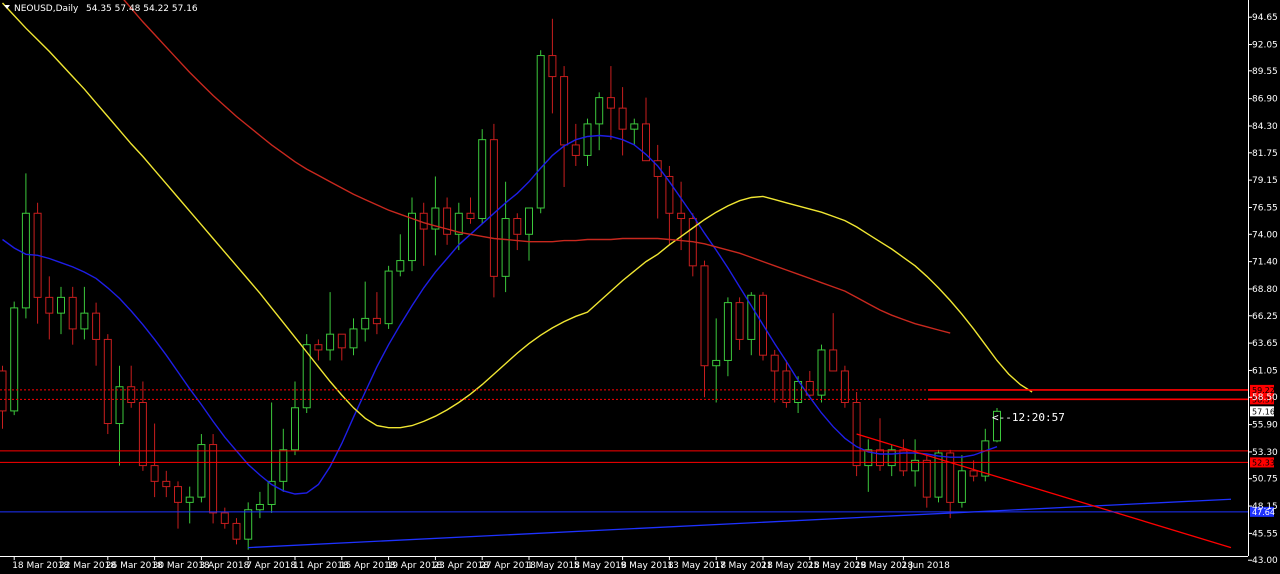 This screenshot has height=574, width=1280. What do you see at coordinates (46, 9) in the screenshot?
I see `symbol-label: NEOUSD,Daily` at bounding box center [46, 9].